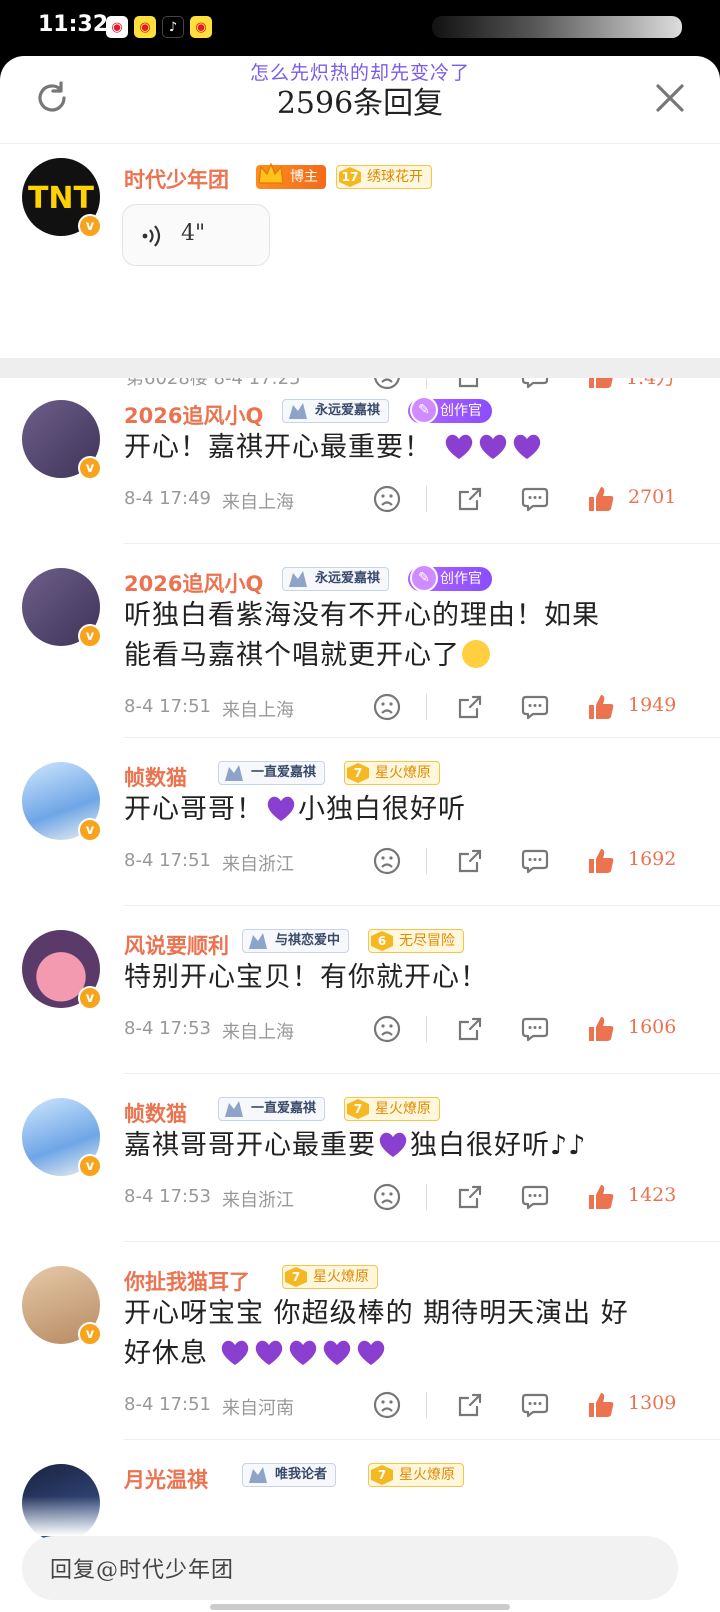 This screenshot has height=1612, width=720. I want to click on username: 时代少年团, so click(176, 179).